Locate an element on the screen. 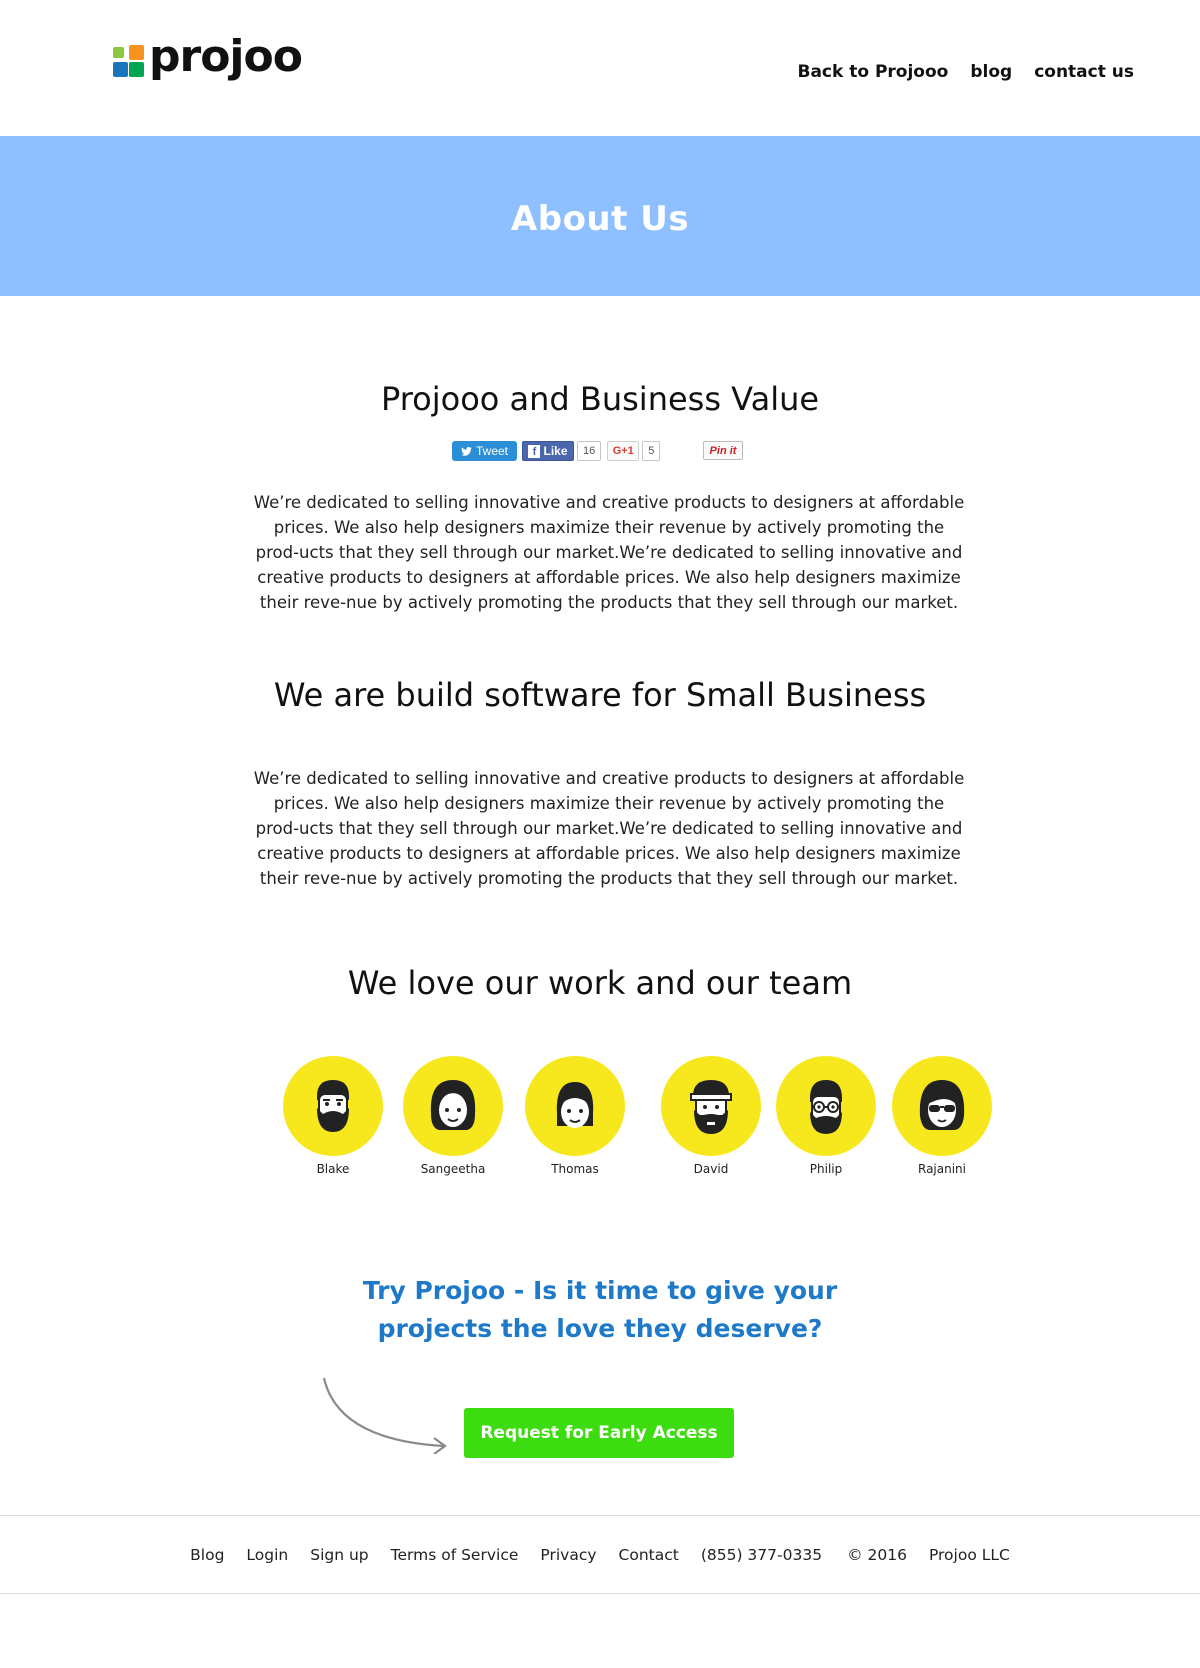 The image size is (1200, 1668). team-member: Sangeetha is located at coordinates (453, 1116).